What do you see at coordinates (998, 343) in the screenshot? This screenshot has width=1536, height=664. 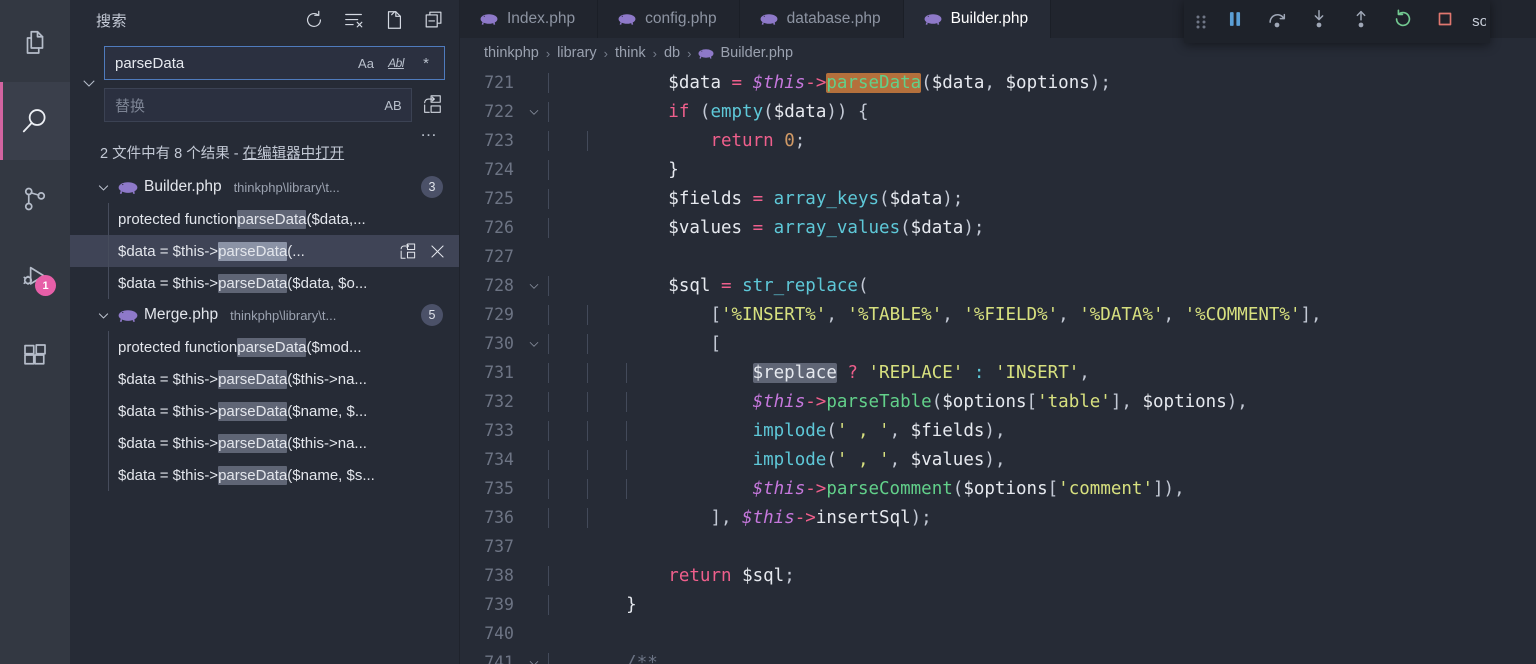 I see `code-line: 730 [` at bounding box center [998, 343].